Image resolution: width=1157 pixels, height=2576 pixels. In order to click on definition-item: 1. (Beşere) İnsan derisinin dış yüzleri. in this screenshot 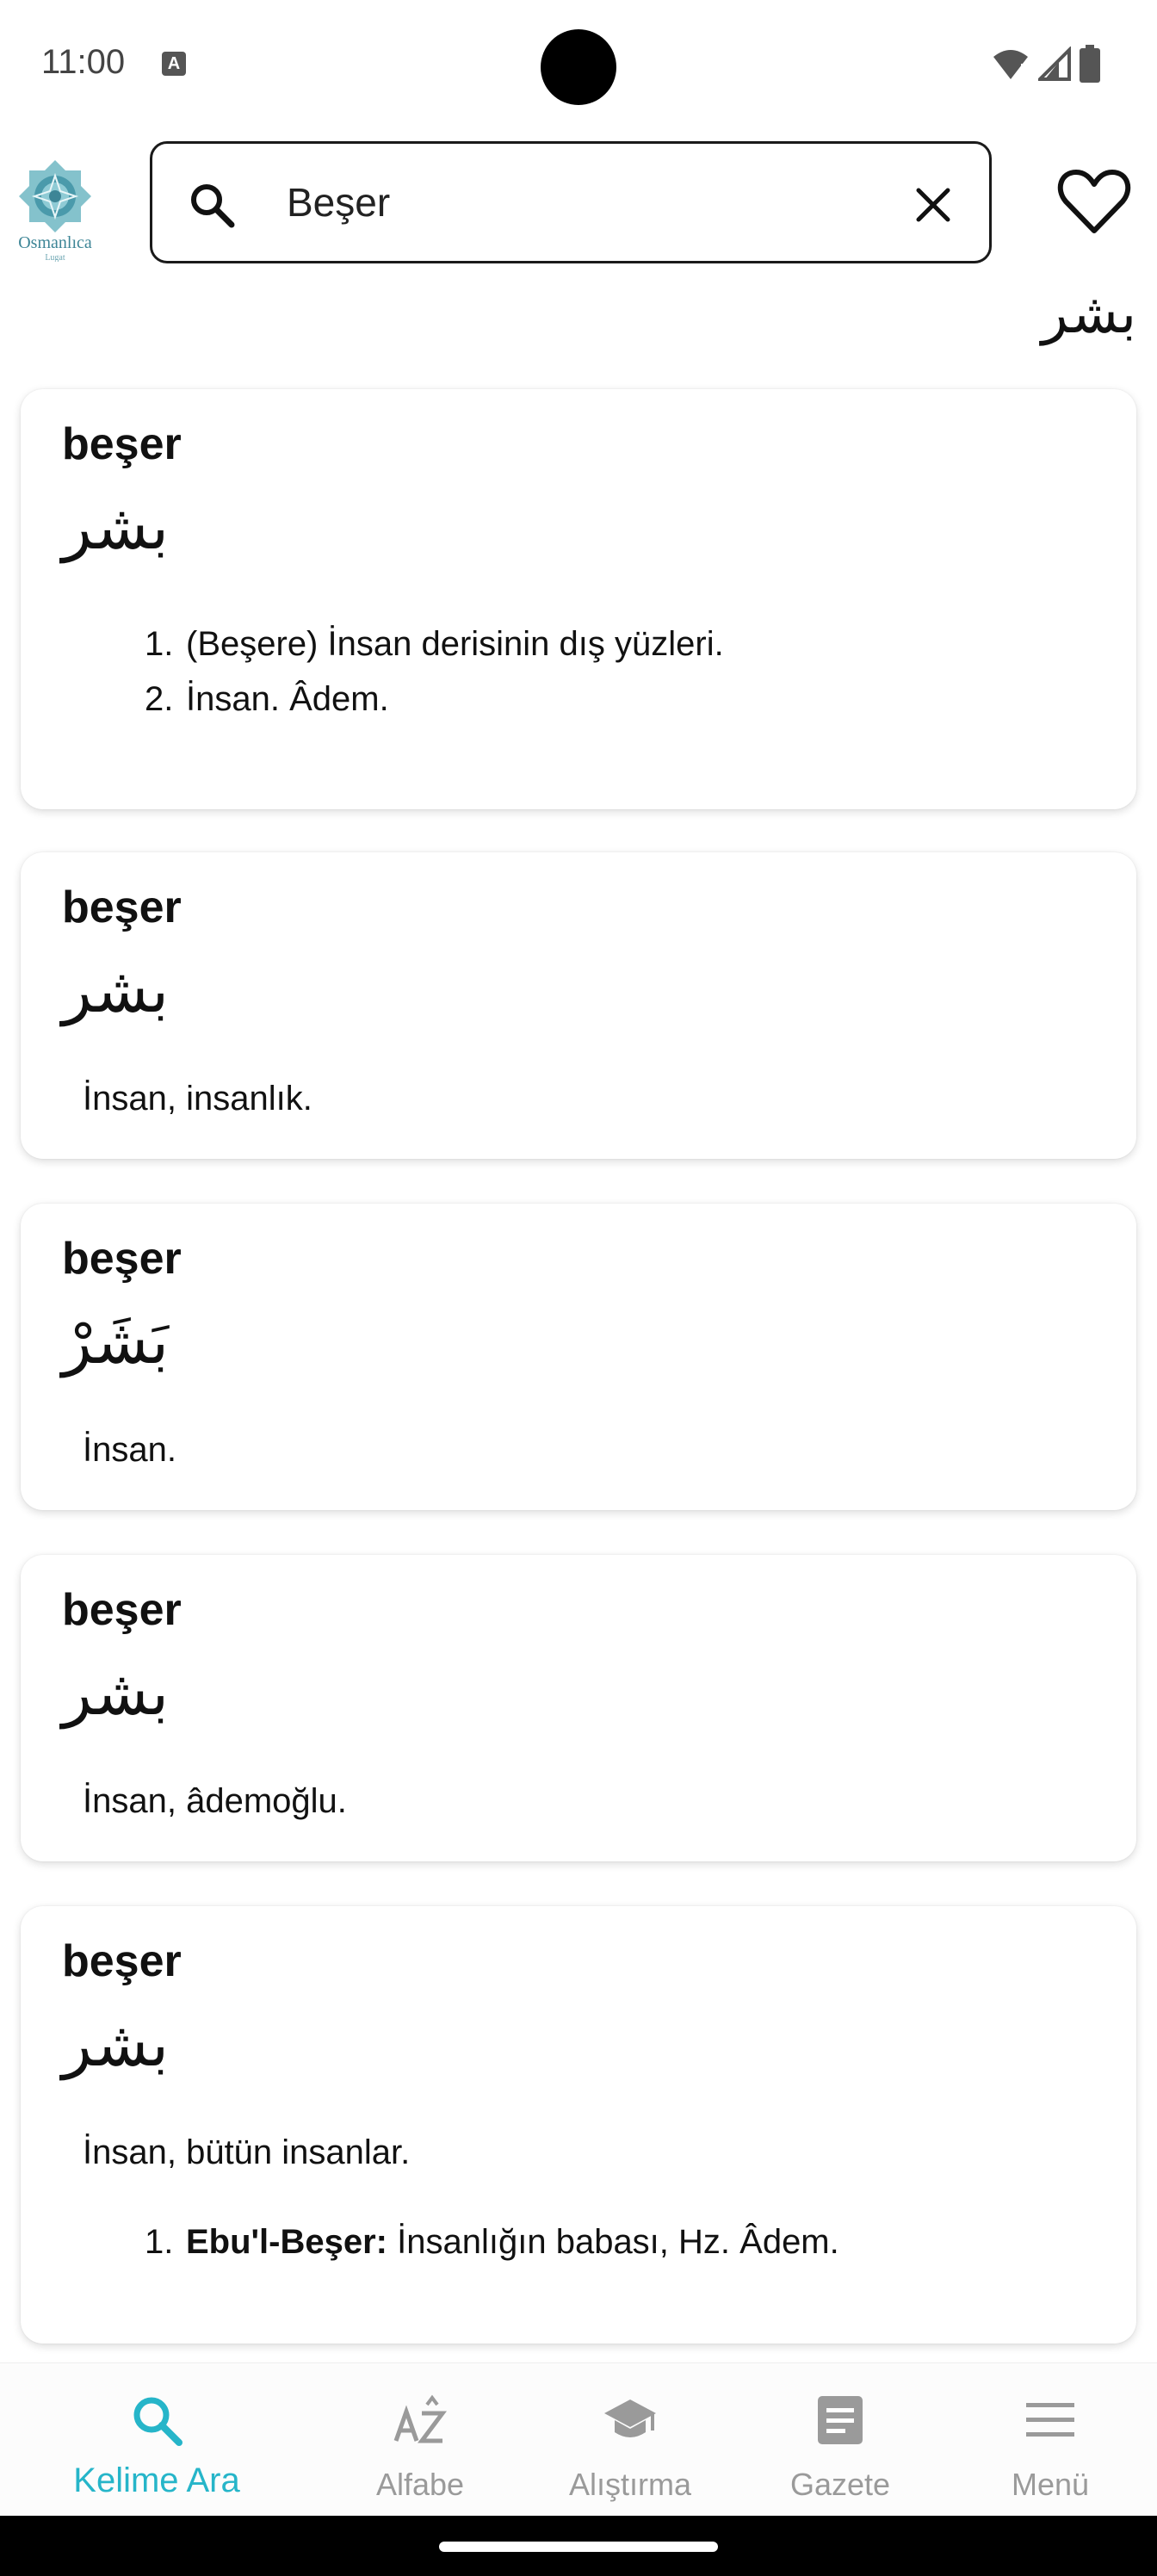, I will do `click(435, 644)`.